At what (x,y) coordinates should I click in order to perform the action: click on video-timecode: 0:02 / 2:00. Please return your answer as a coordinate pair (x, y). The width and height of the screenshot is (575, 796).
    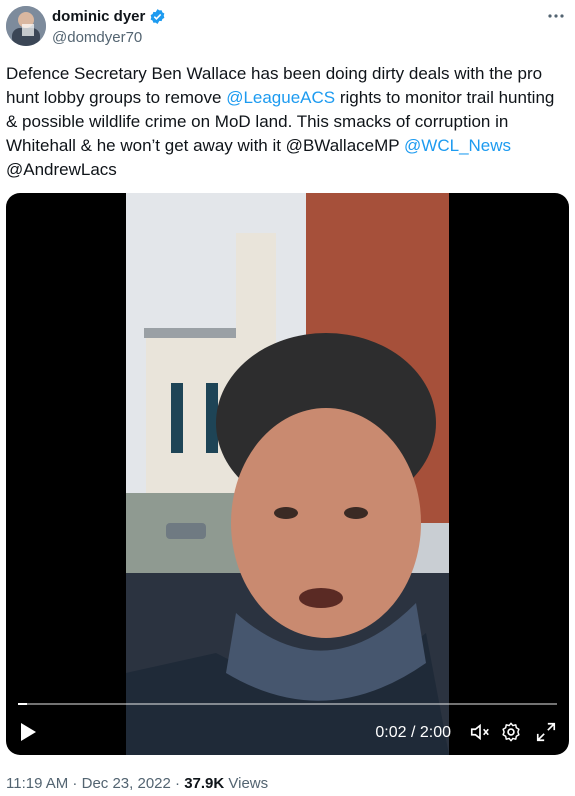
    Looking at the image, I should click on (413, 733).